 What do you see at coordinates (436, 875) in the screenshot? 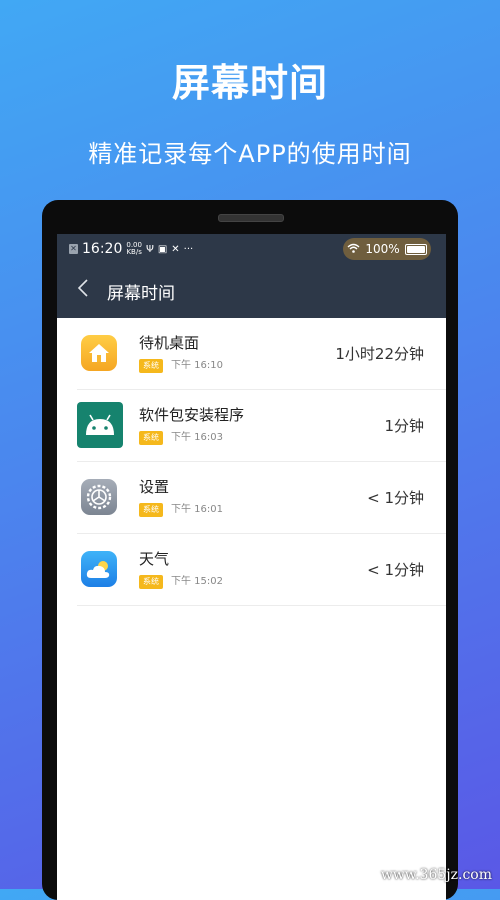
I see `watermark: www.365jz.com` at bounding box center [436, 875].